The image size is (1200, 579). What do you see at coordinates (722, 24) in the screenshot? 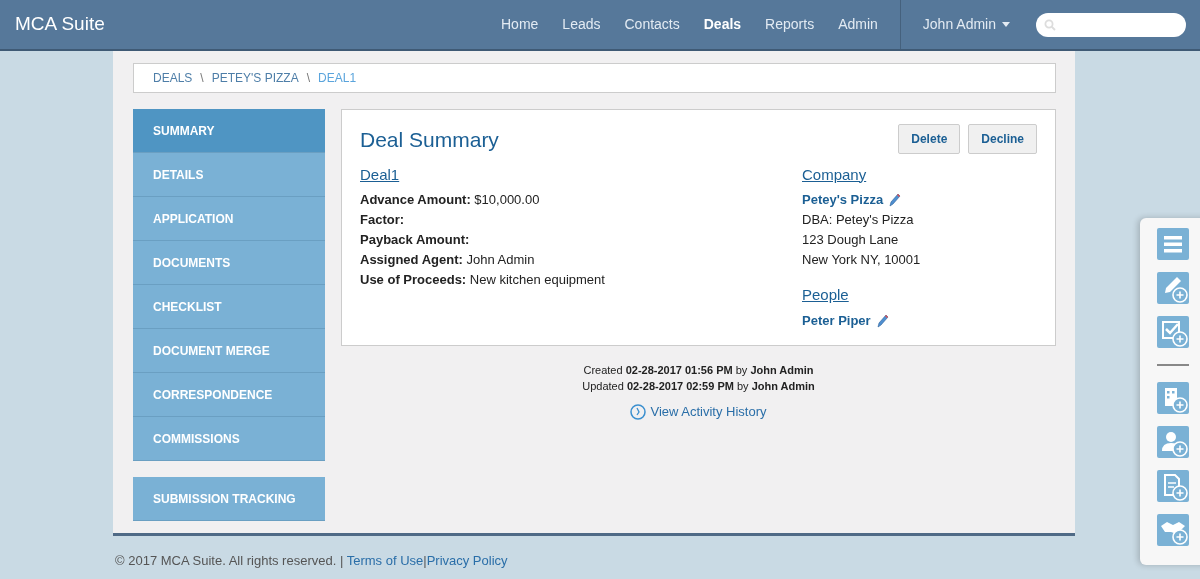
I see `nav-link: Deals` at bounding box center [722, 24].